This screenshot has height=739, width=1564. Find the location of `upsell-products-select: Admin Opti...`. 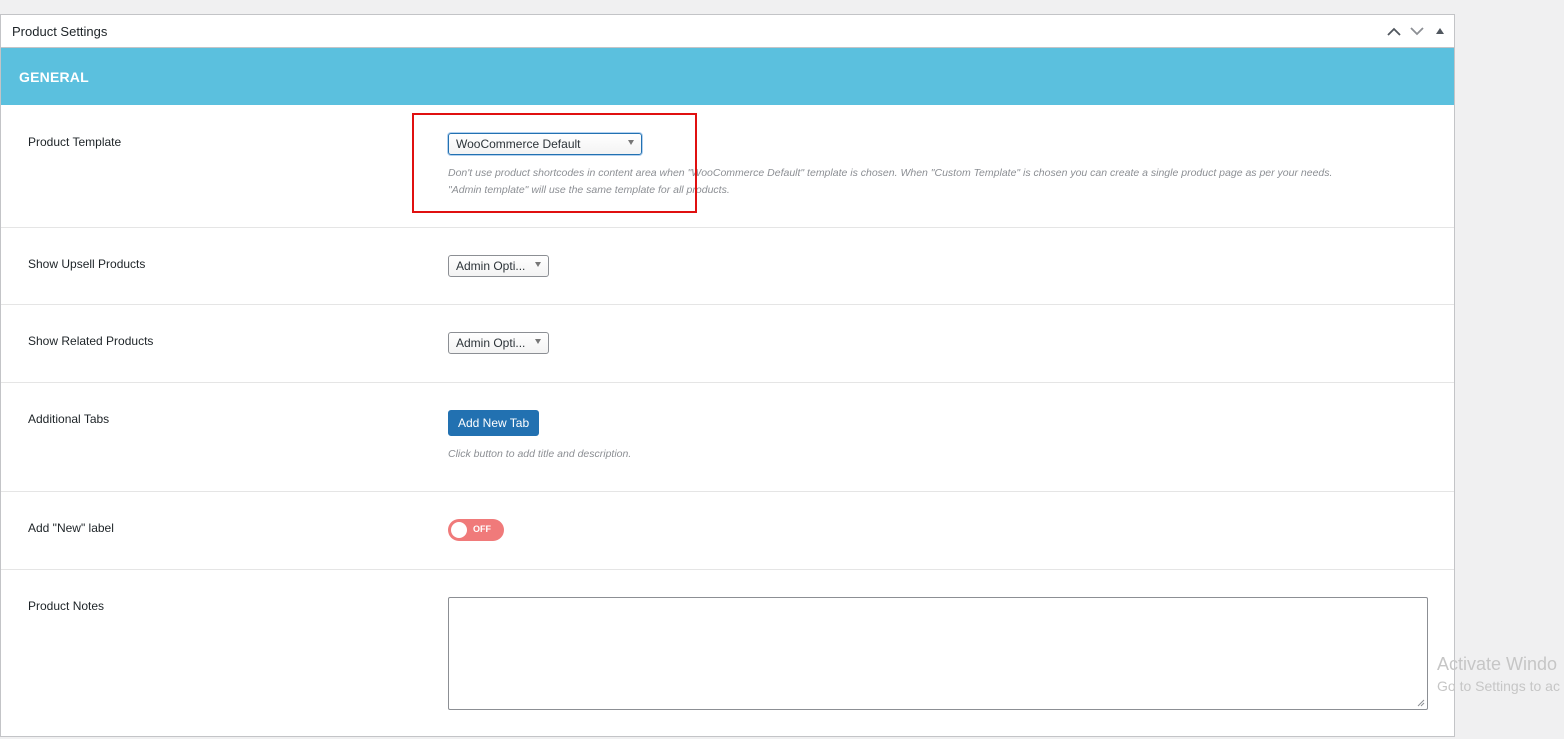

upsell-products-select: Admin Opti... is located at coordinates (498, 266).